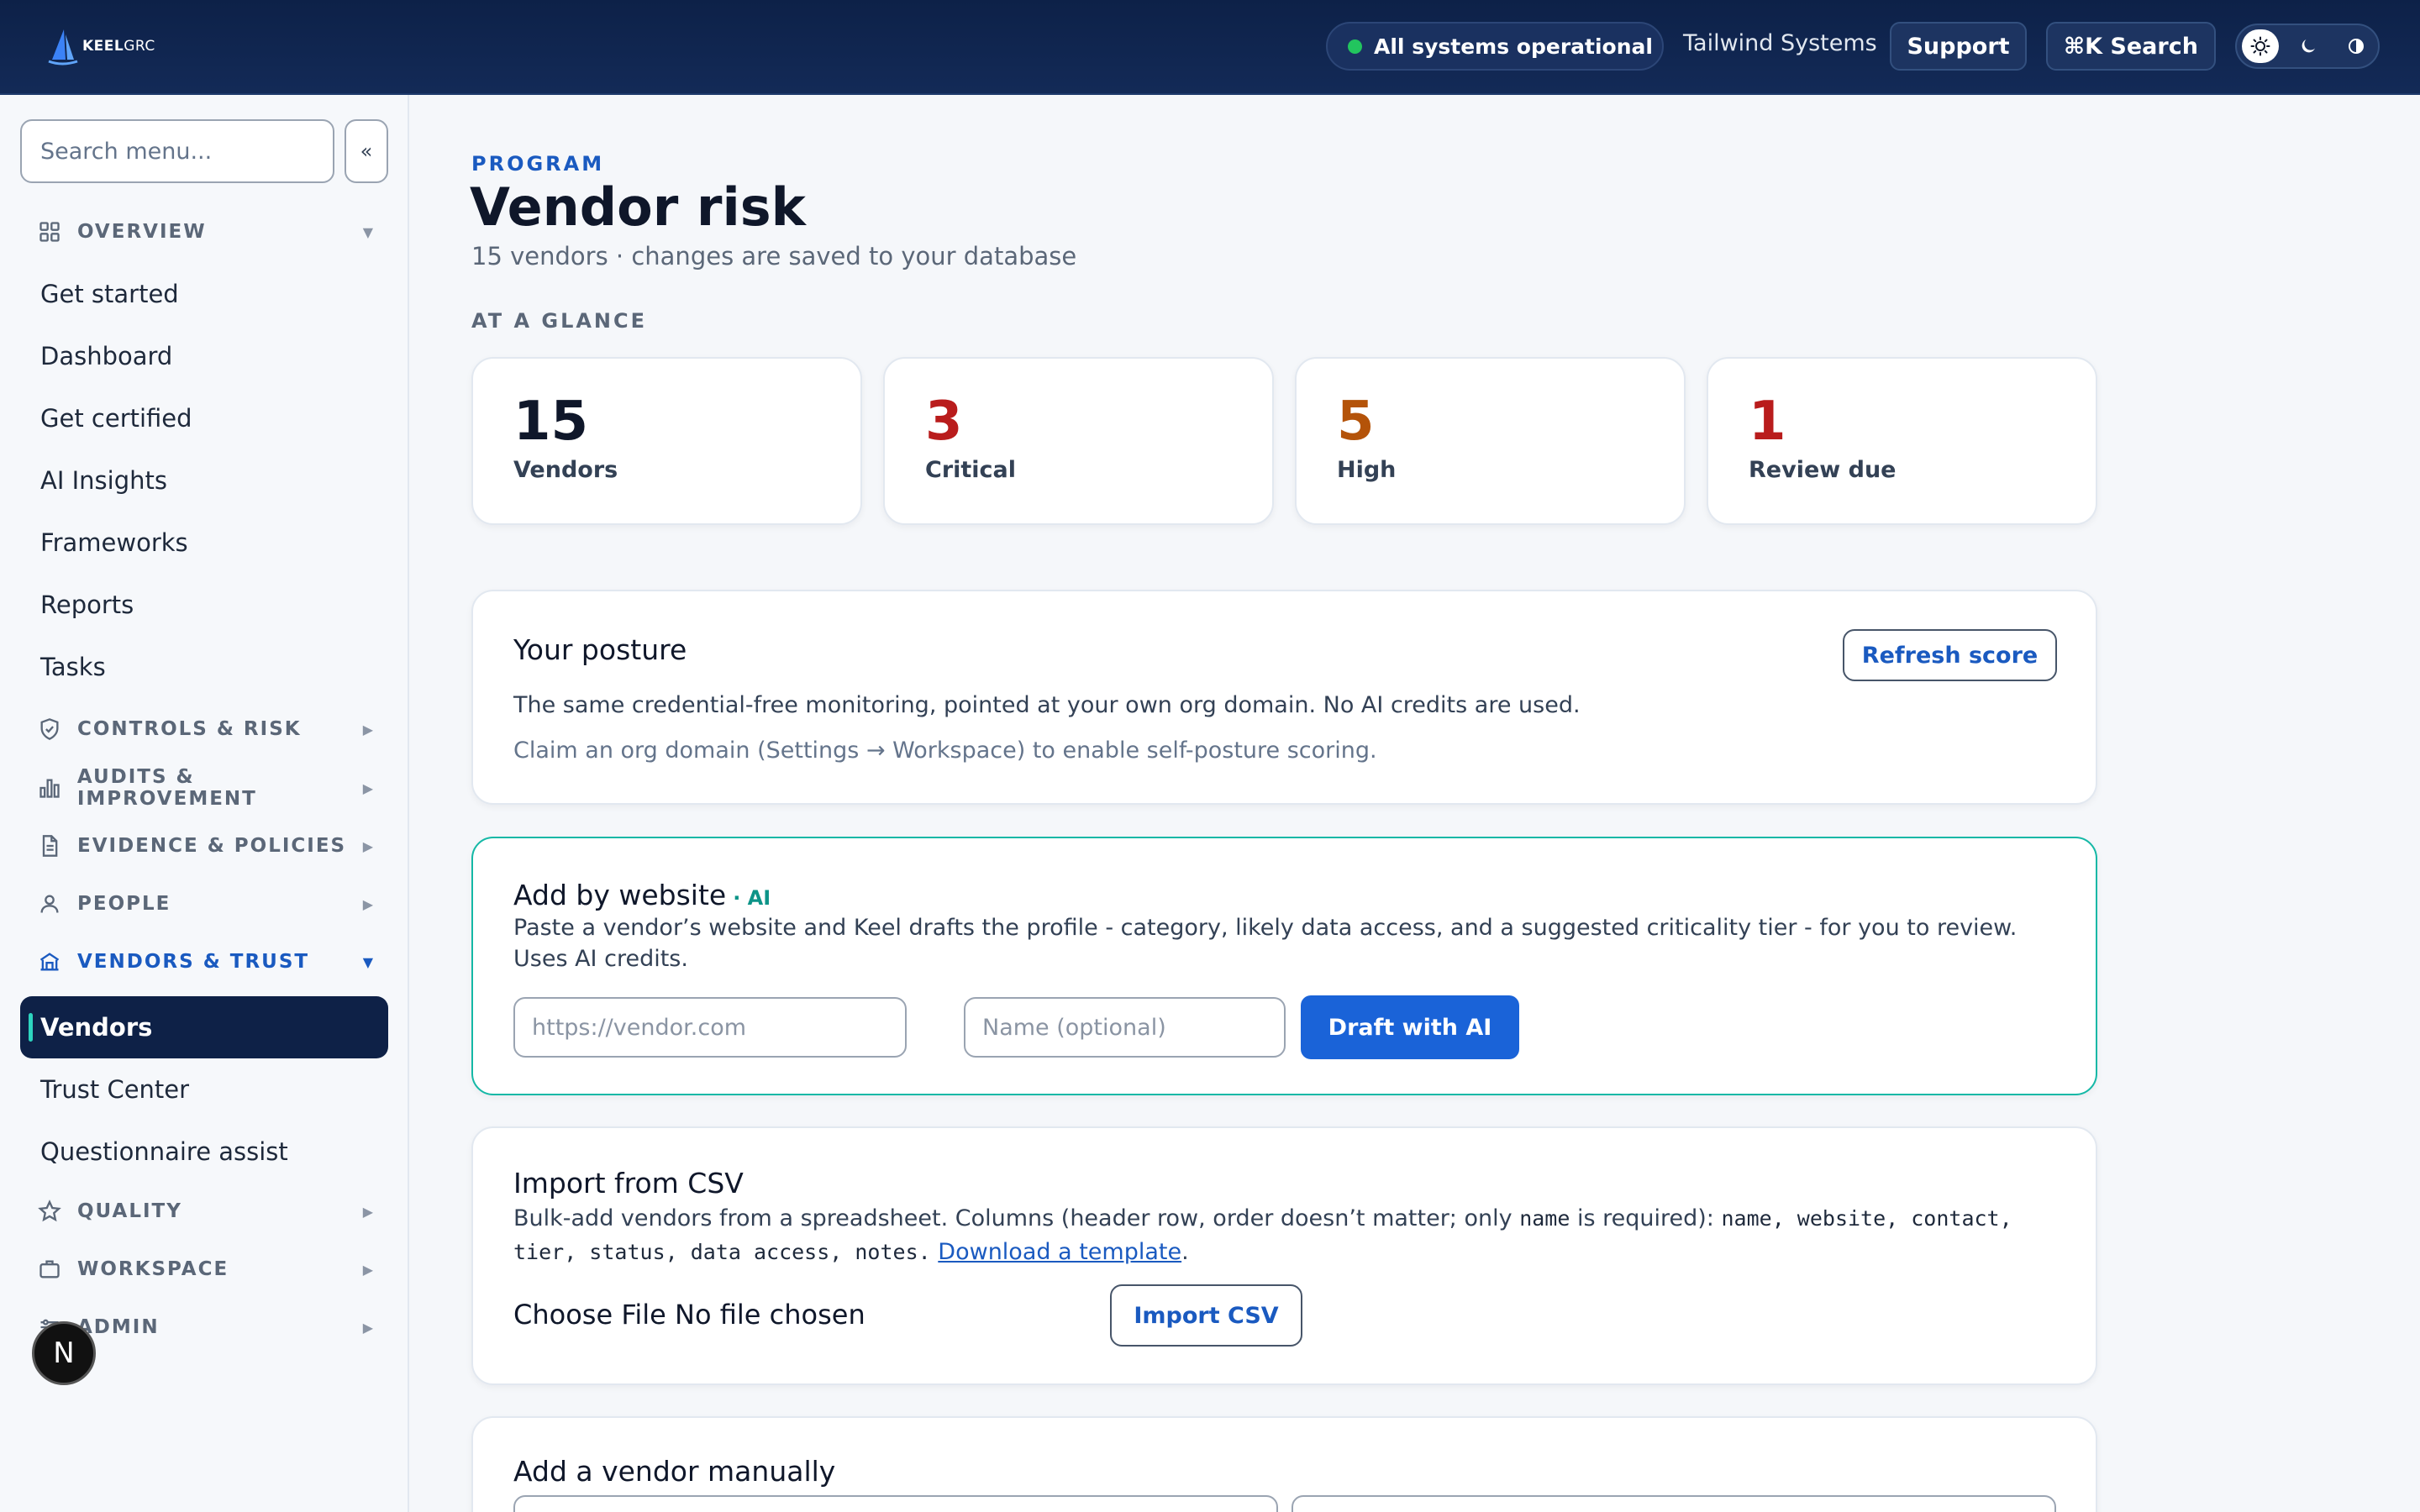  I want to click on stat-card-high: 5 High, so click(1490, 441).